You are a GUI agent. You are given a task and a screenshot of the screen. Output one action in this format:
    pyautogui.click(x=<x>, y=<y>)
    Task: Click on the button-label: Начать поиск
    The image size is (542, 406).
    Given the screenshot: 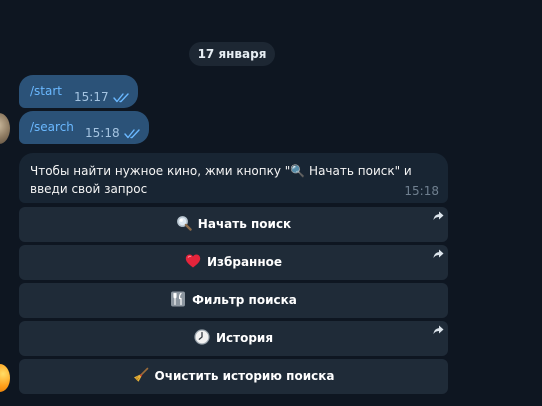 What is the action you would take?
    pyautogui.click(x=244, y=224)
    